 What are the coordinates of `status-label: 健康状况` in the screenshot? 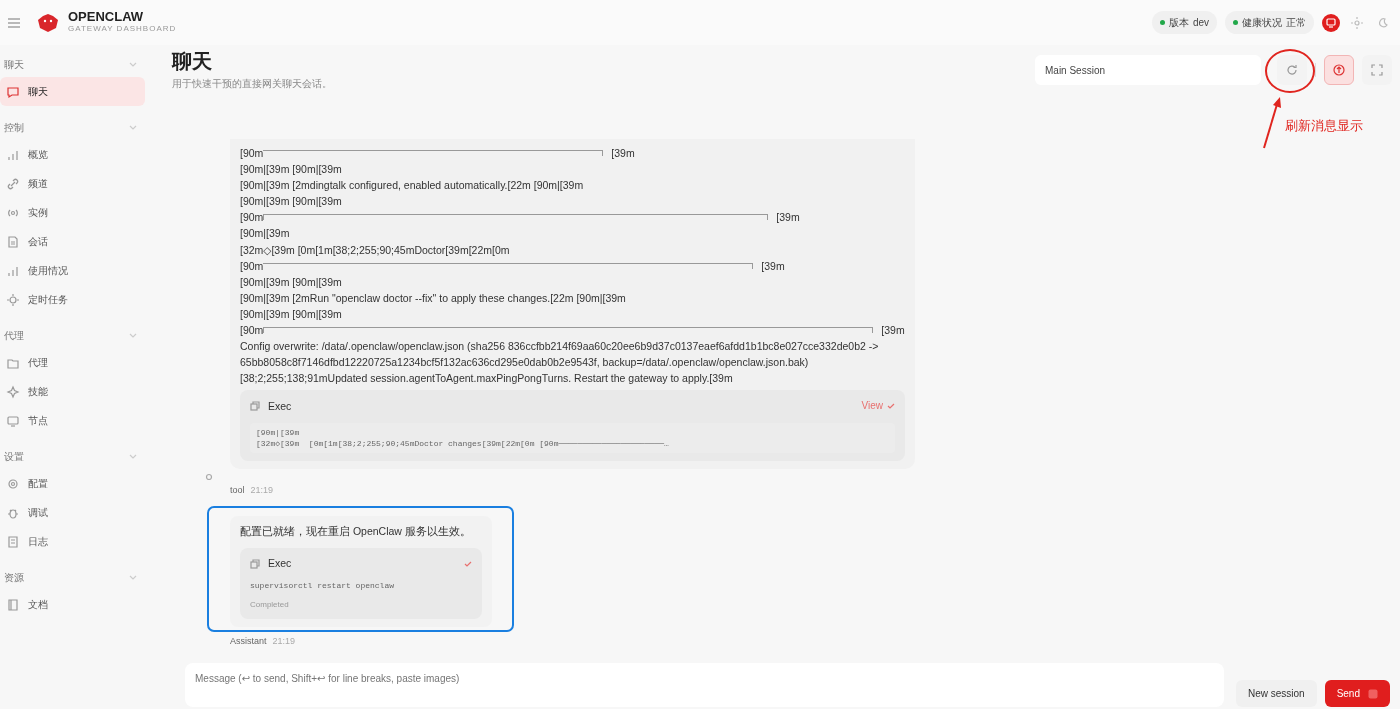 It's located at (1262, 23).